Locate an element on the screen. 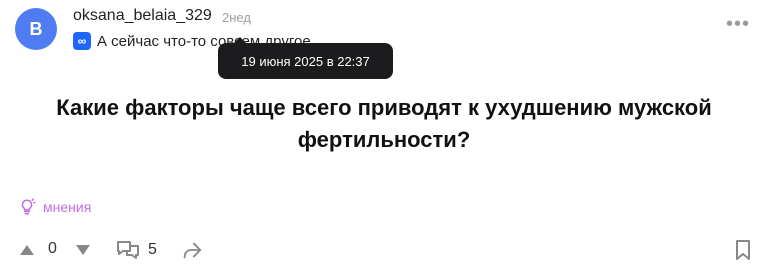 This screenshot has height=279, width=768. more-options-icon: ••• is located at coordinates (738, 24).